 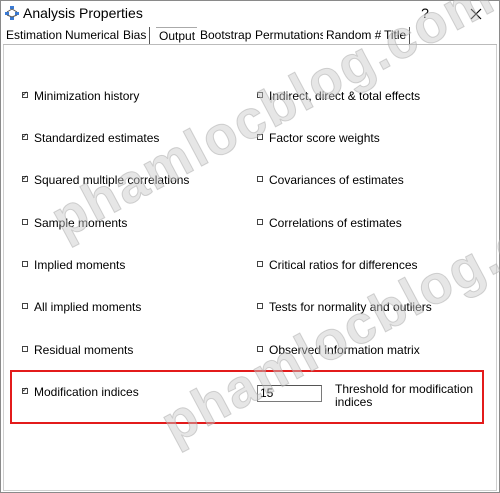 I want to click on checkbox-factor-score-weights, so click(x=260, y=136).